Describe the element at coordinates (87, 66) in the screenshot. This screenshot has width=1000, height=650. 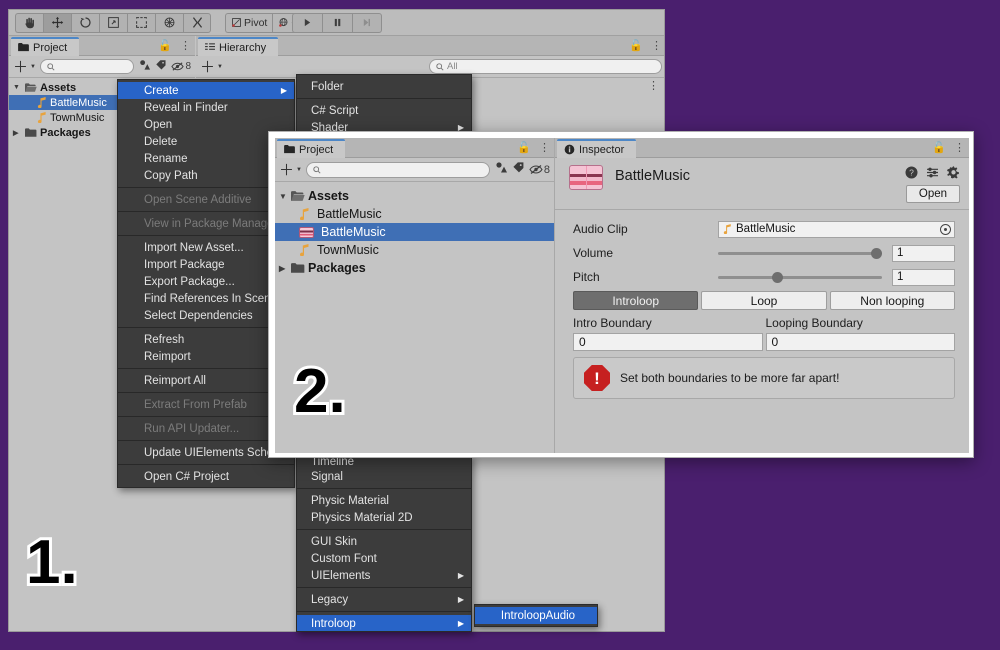
I see `project-search-input` at that location.